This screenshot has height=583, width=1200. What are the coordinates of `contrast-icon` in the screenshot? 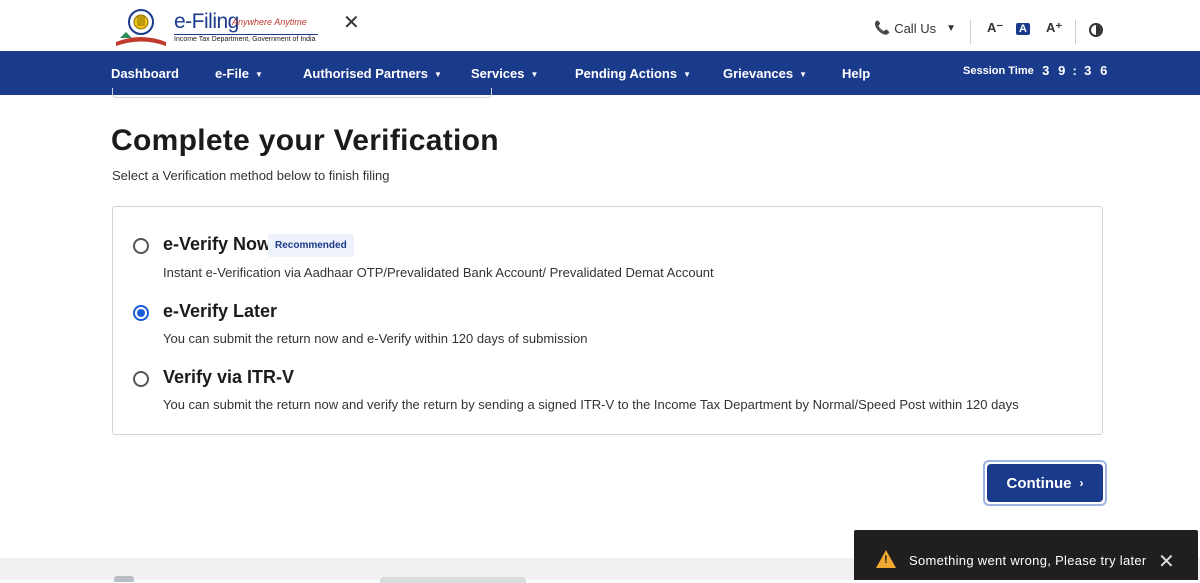 It's located at (1096, 30).